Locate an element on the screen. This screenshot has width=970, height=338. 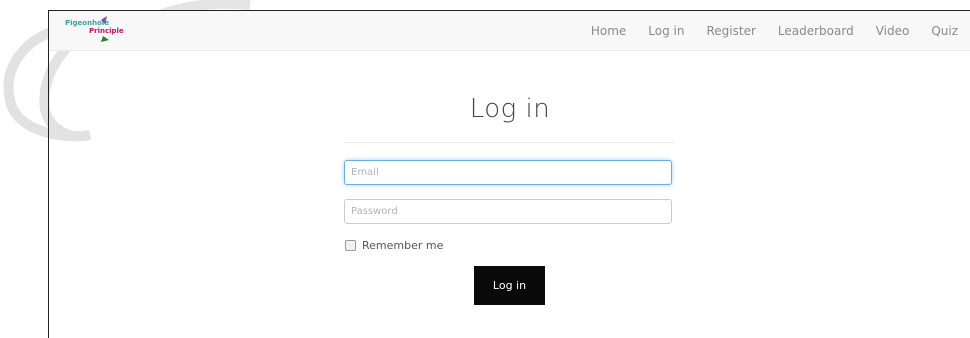
password-field is located at coordinates (508, 211).